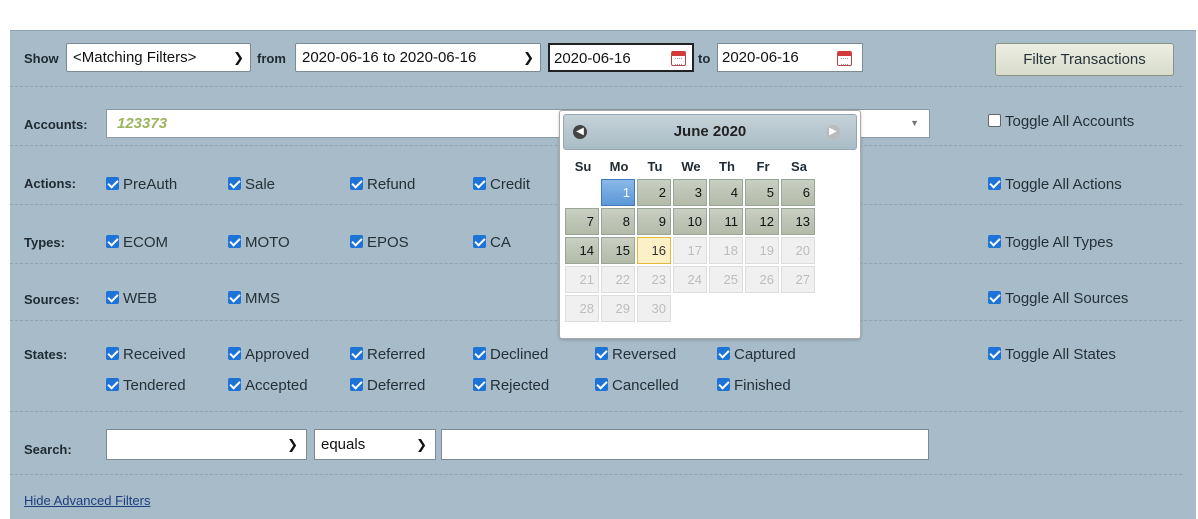  Describe the element at coordinates (519, 354) in the screenshot. I see `state-label: Declined` at that location.